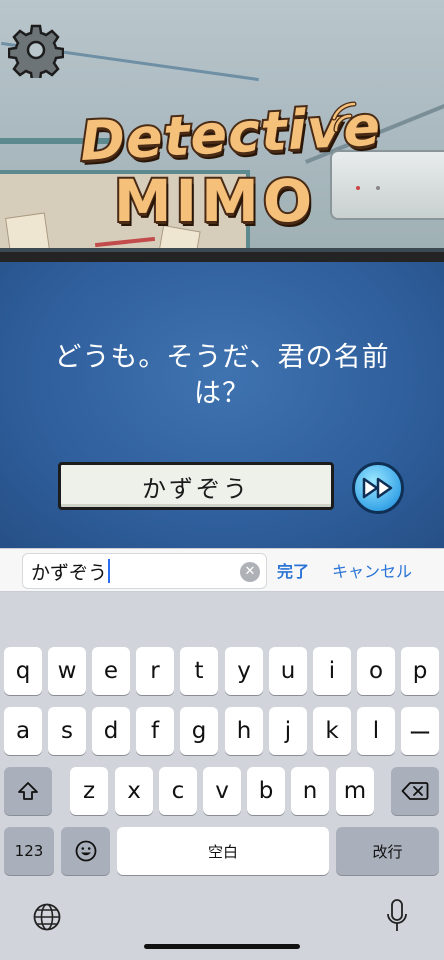  Describe the element at coordinates (69, 572) in the screenshot. I see `text-field-value: かずぞう` at that location.